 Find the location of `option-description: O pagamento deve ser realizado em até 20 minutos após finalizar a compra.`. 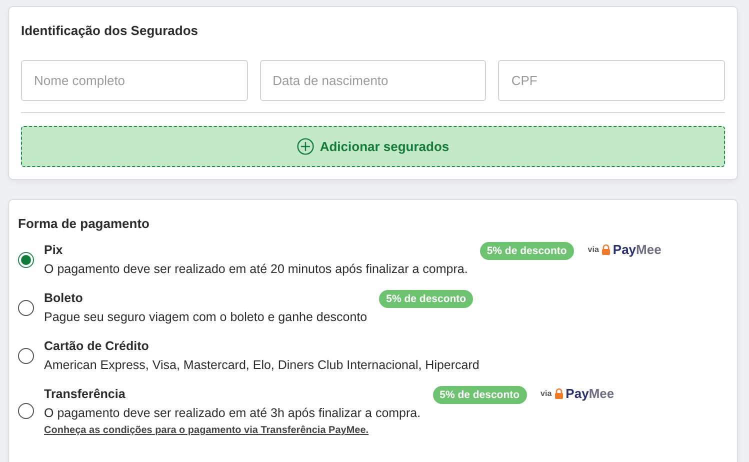

option-description: O pagamento deve ser realizado em até 20 minutos após finalizar a compra. is located at coordinates (256, 269).